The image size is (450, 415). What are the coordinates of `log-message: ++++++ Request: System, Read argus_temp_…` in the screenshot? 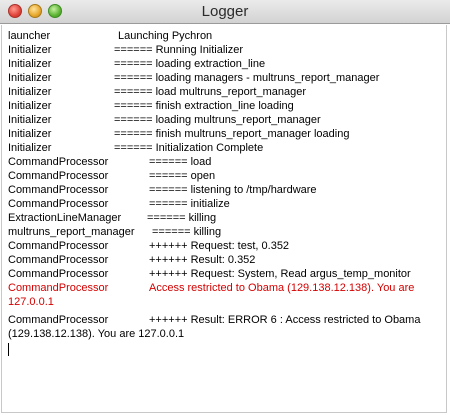 It's located at (280, 274).